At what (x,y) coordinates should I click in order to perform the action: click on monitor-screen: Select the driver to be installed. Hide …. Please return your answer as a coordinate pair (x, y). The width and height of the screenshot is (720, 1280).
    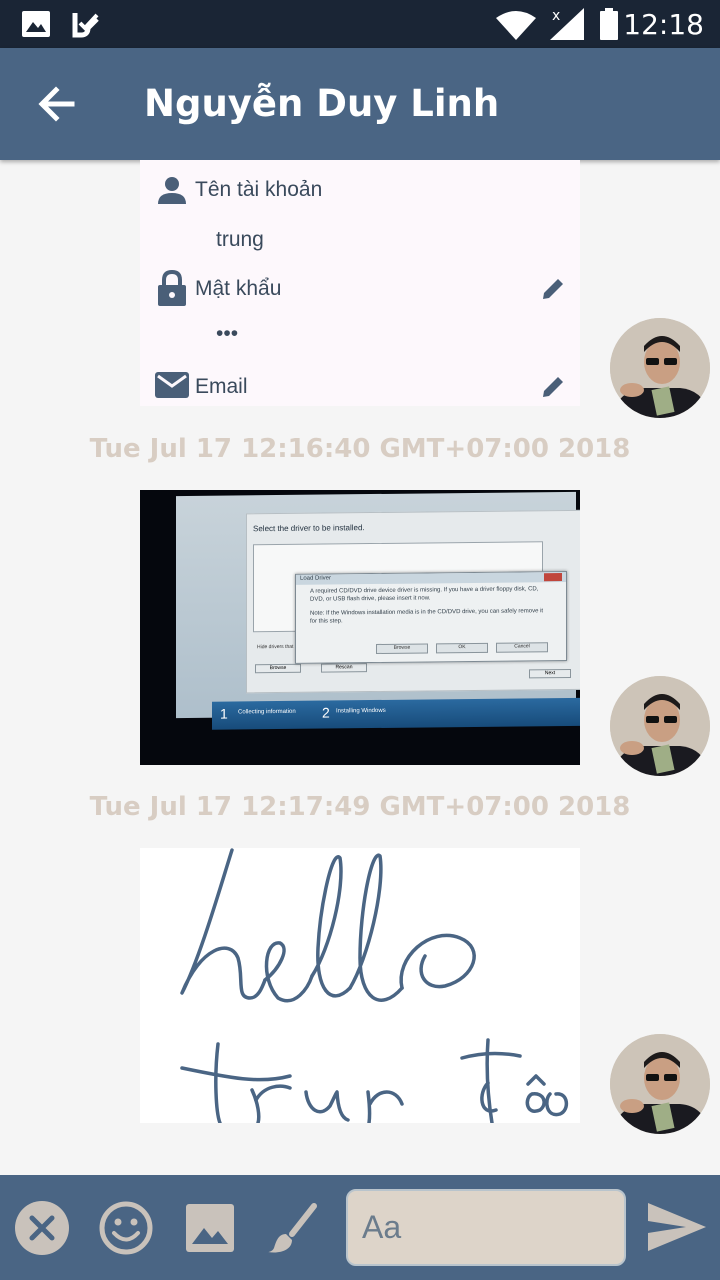
    Looking at the image, I should click on (378, 610).